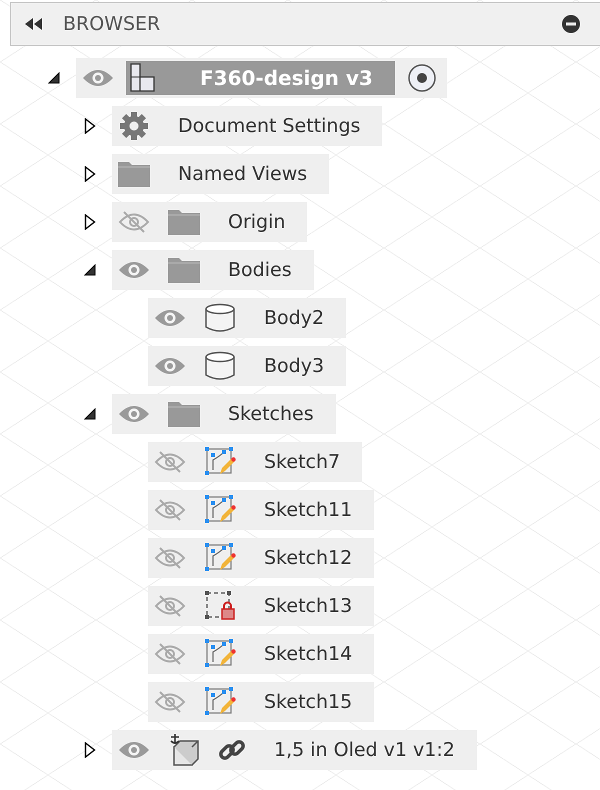  Describe the element at coordinates (257, 222) in the screenshot. I see `item-label: Origin` at that location.